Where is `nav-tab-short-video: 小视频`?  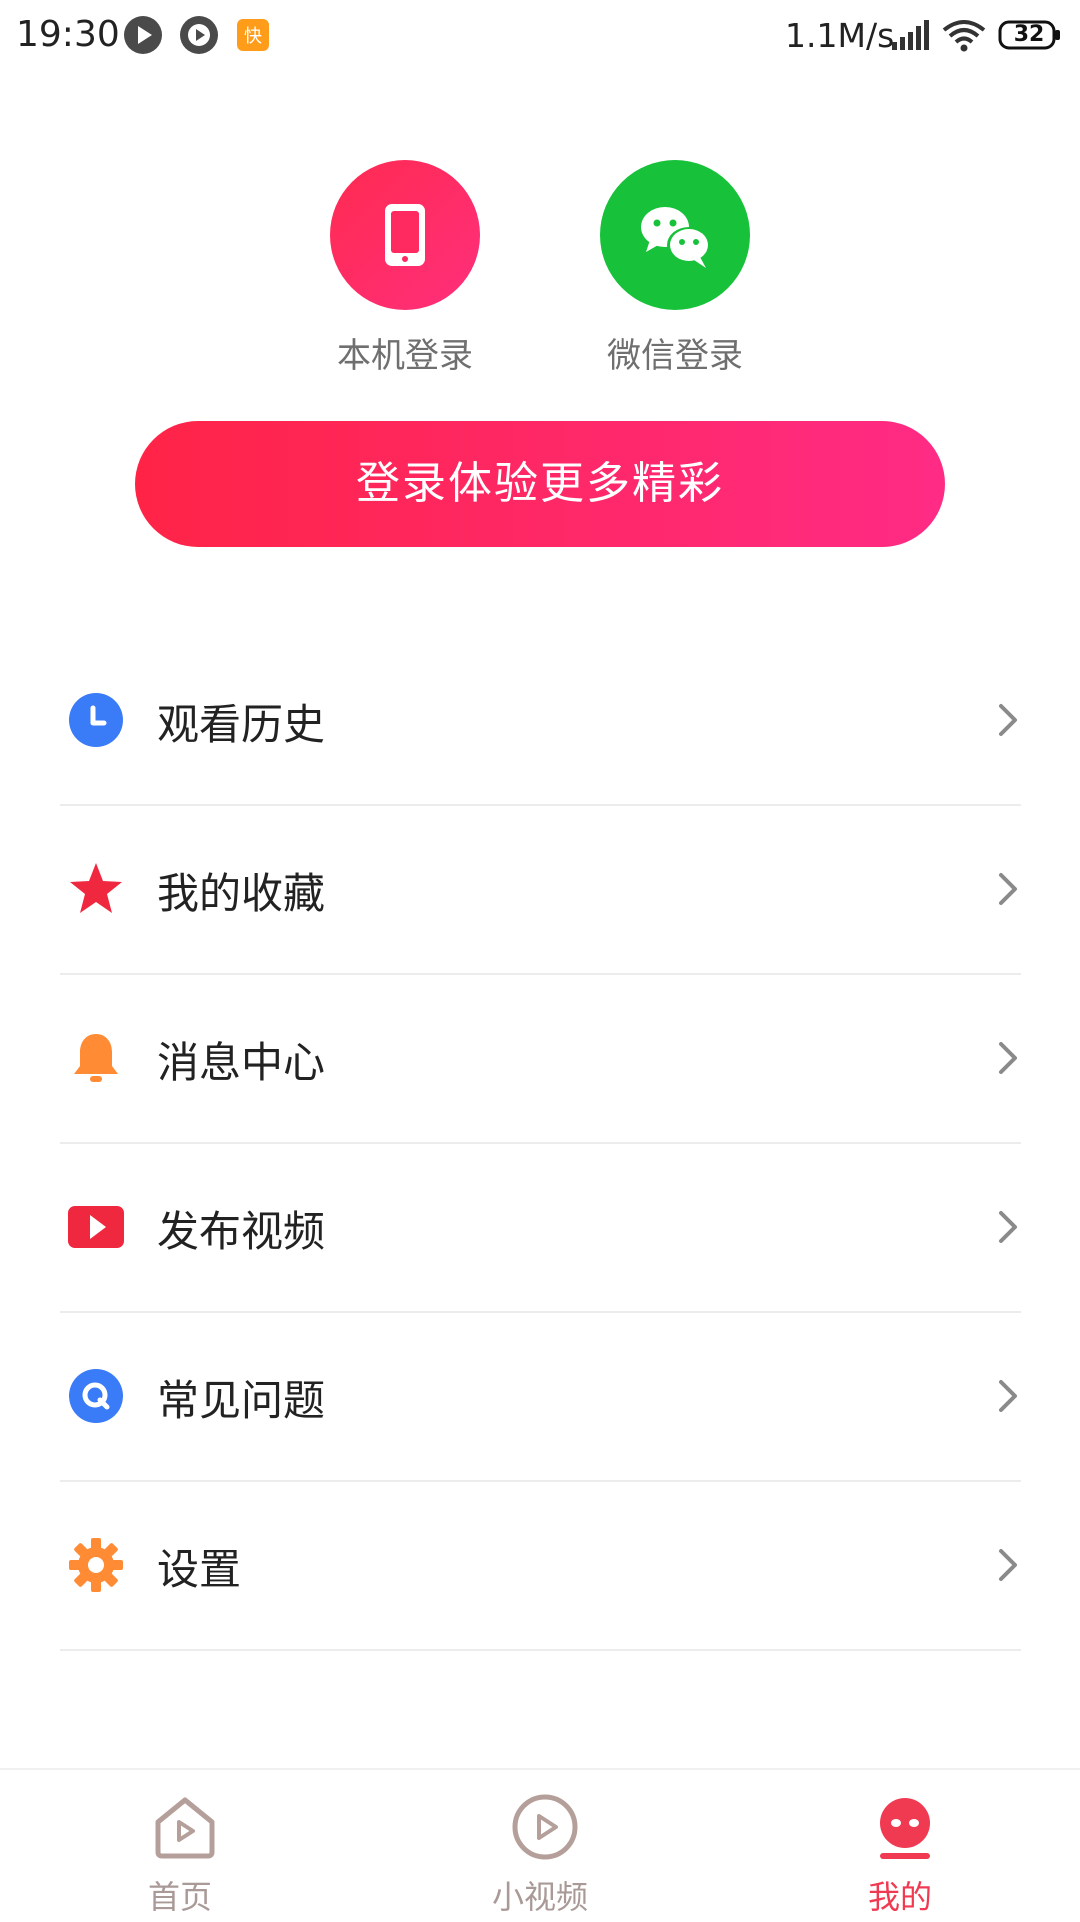
nav-tab-short-video: 小视频 is located at coordinates (540, 1846).